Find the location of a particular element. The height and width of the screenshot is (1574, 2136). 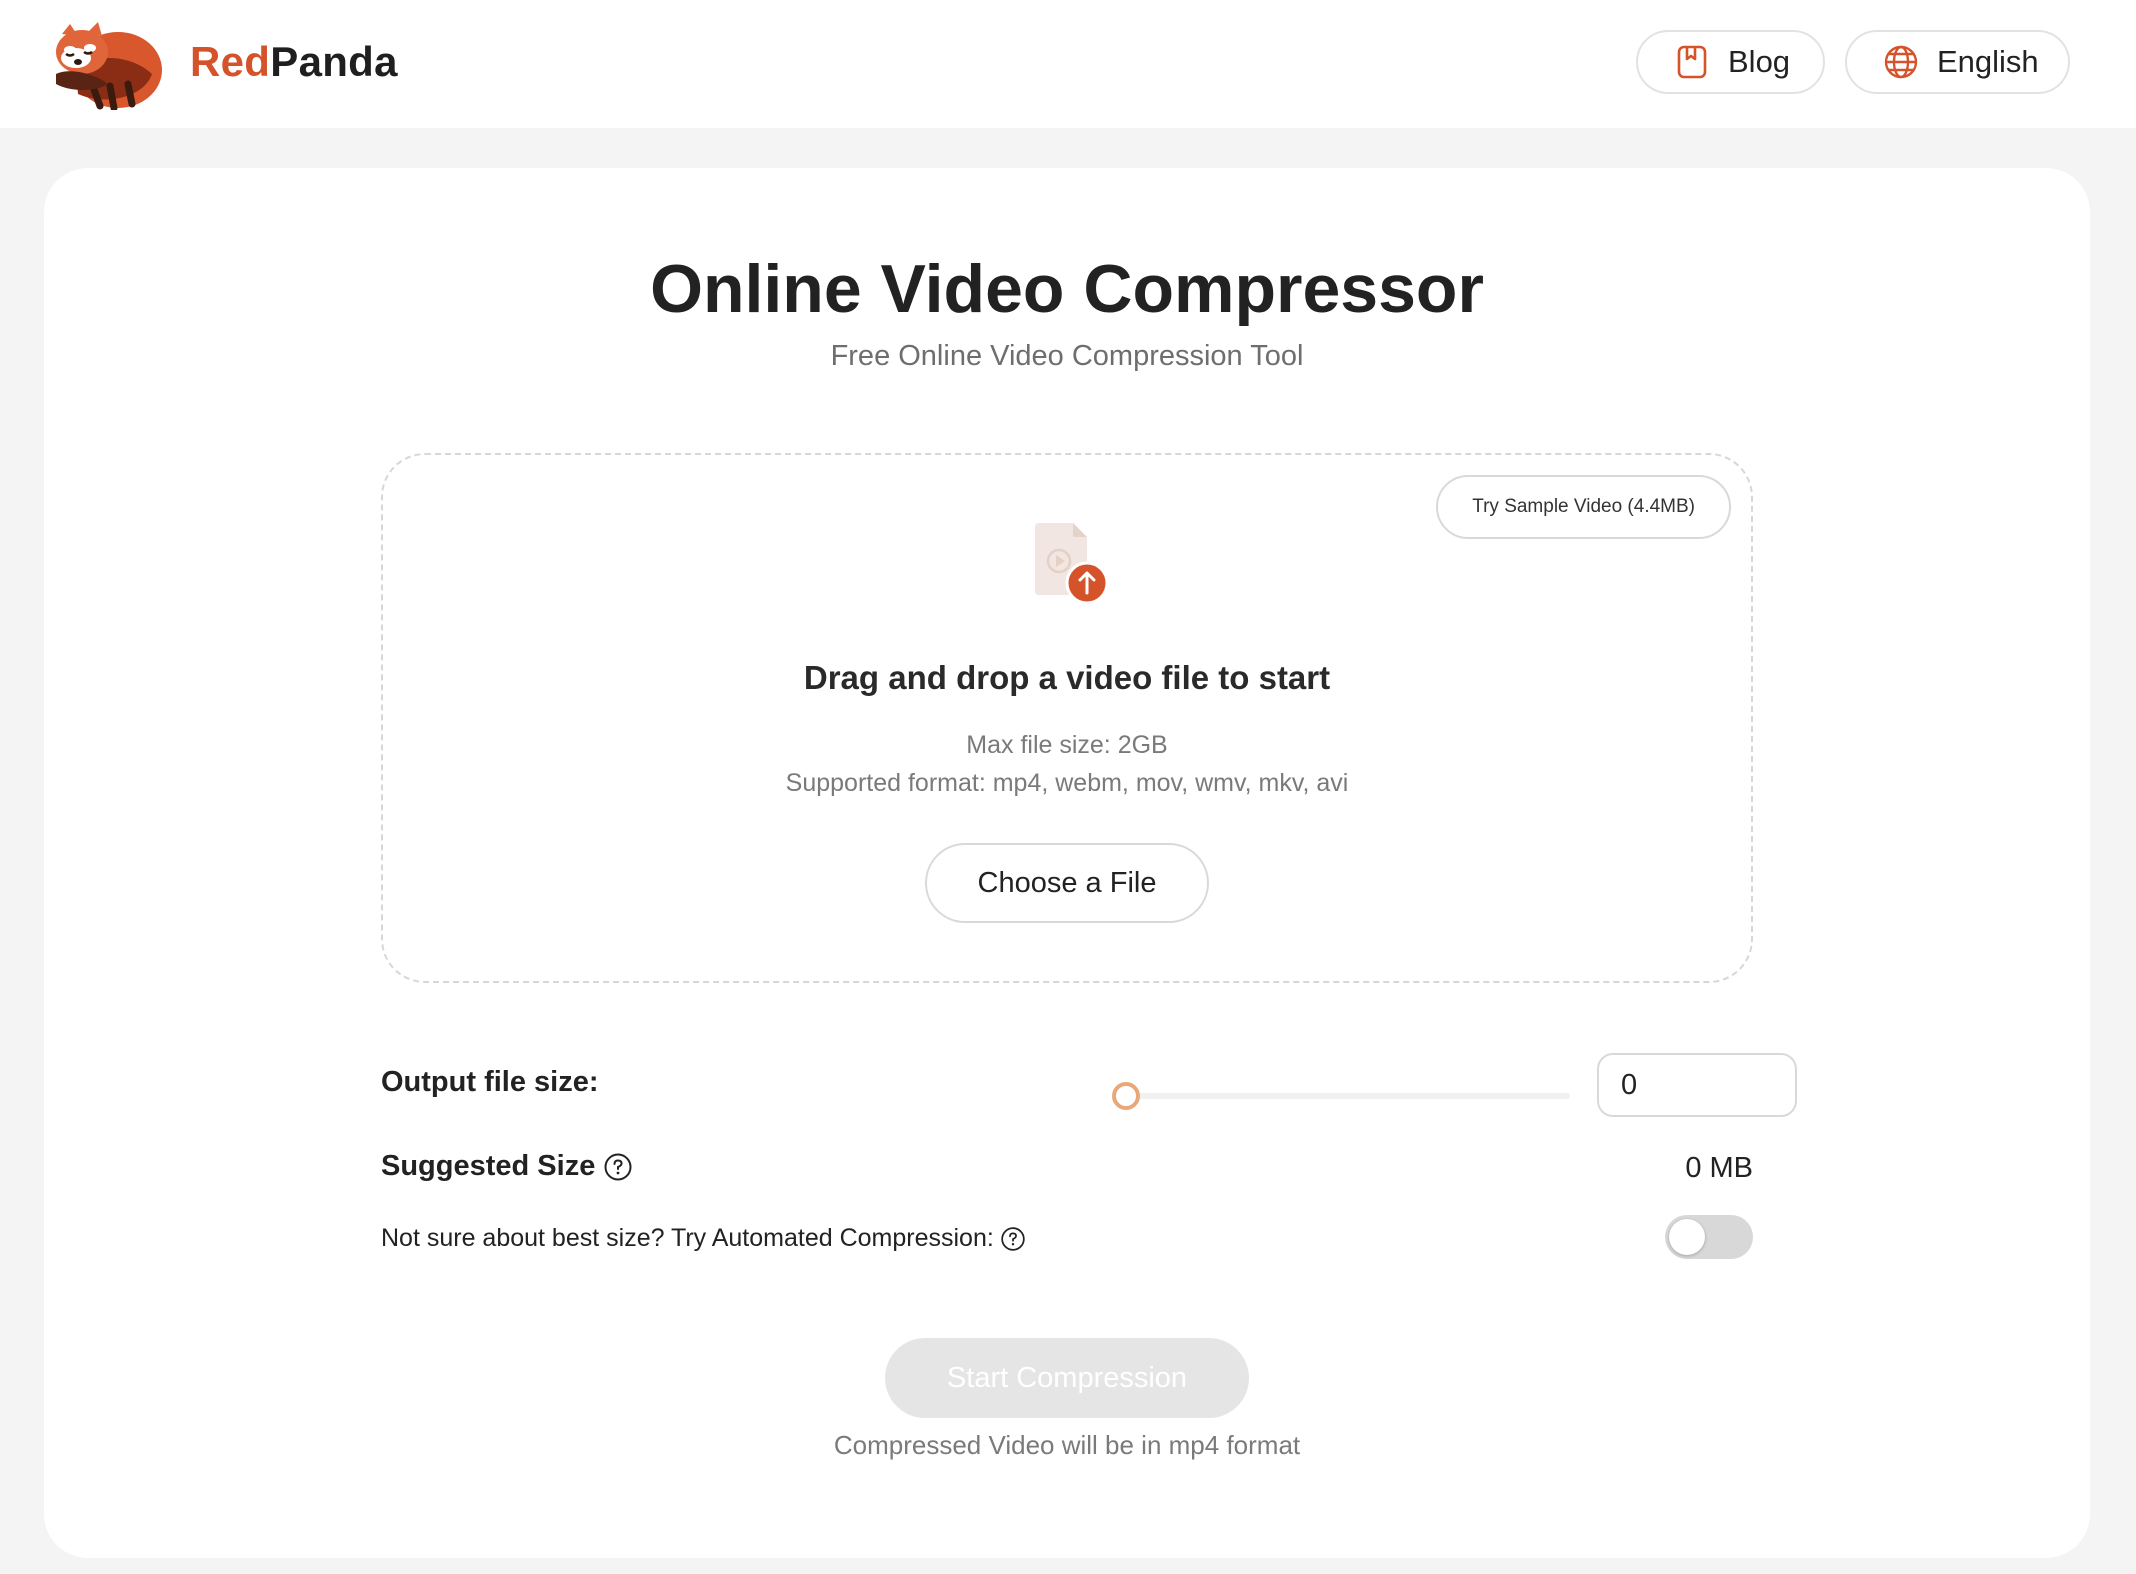

slider-track is located at coordinates (1348, 1096).